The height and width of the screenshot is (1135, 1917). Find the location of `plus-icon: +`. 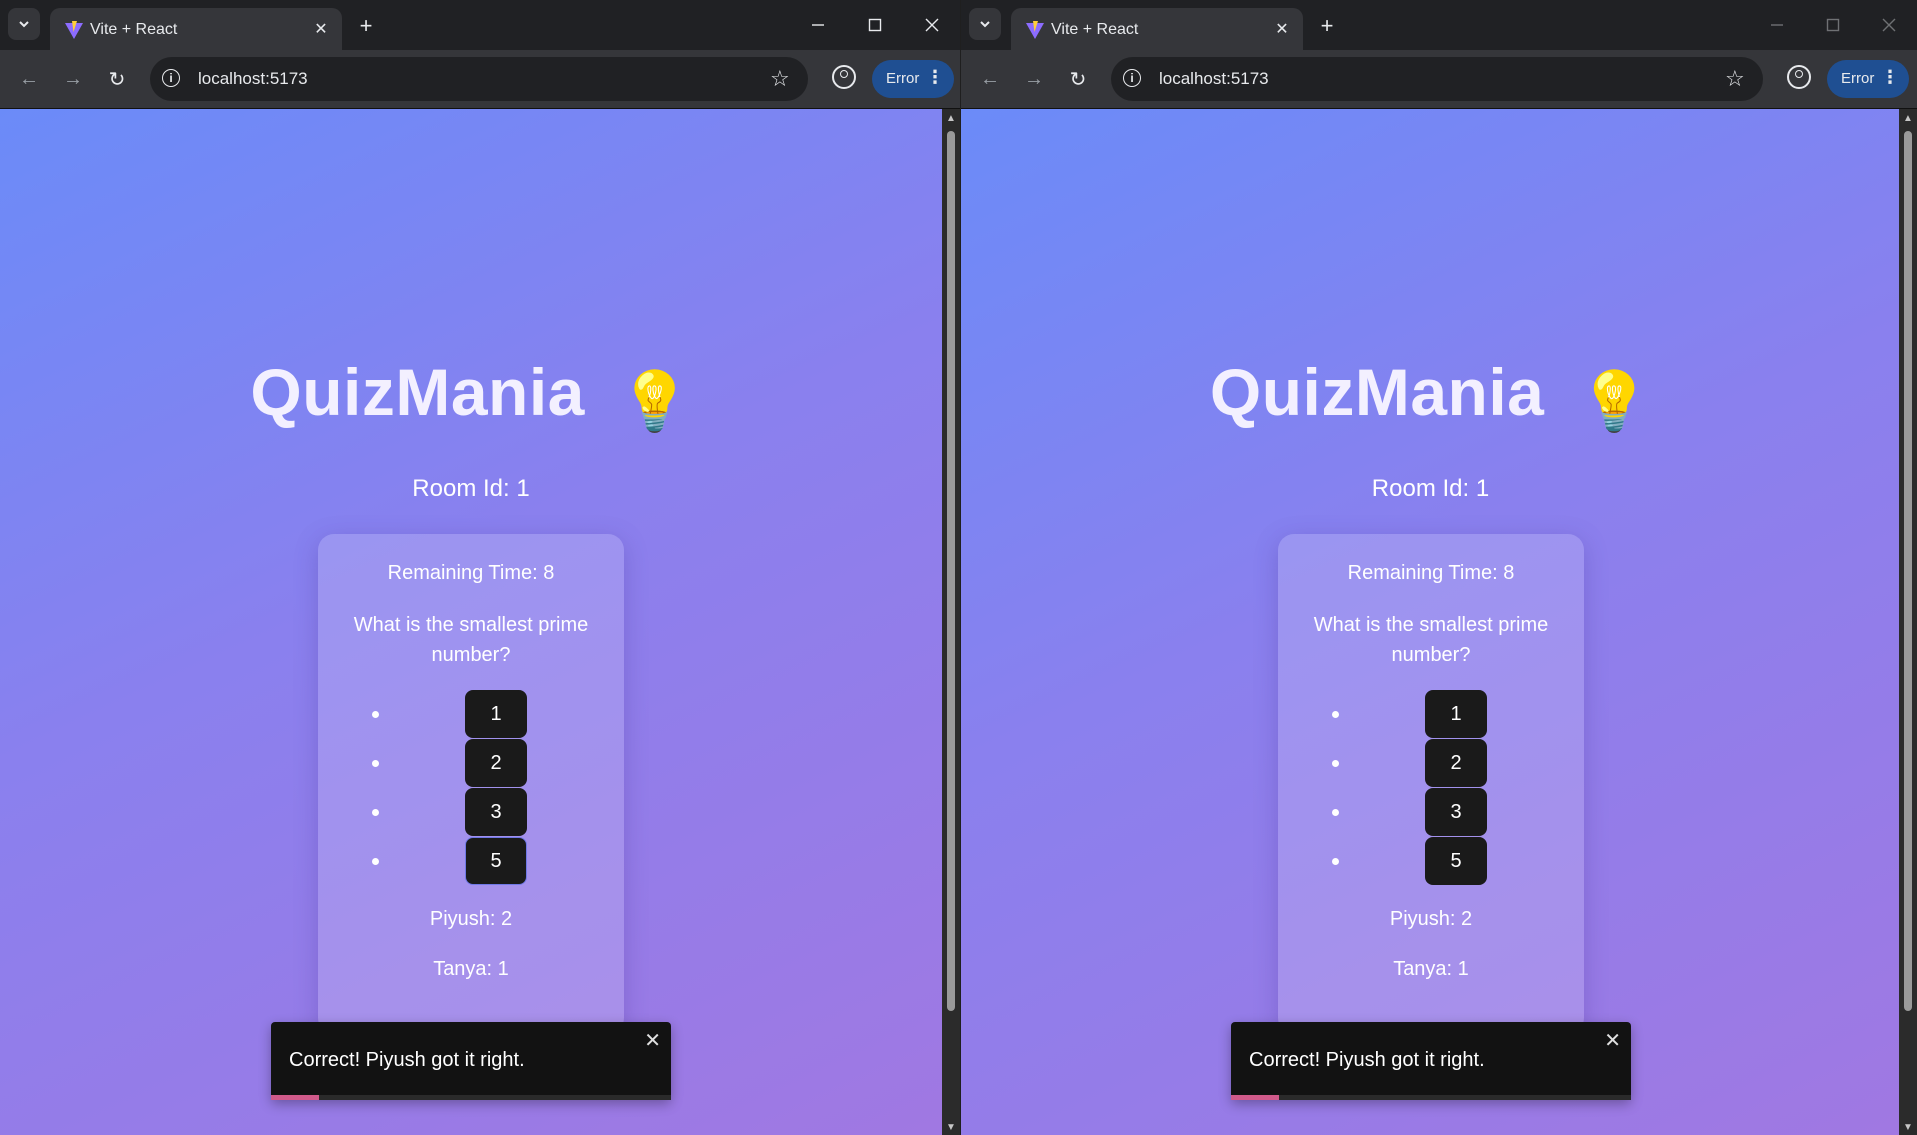

plus-icon: + is located at coordinates (366, 25).